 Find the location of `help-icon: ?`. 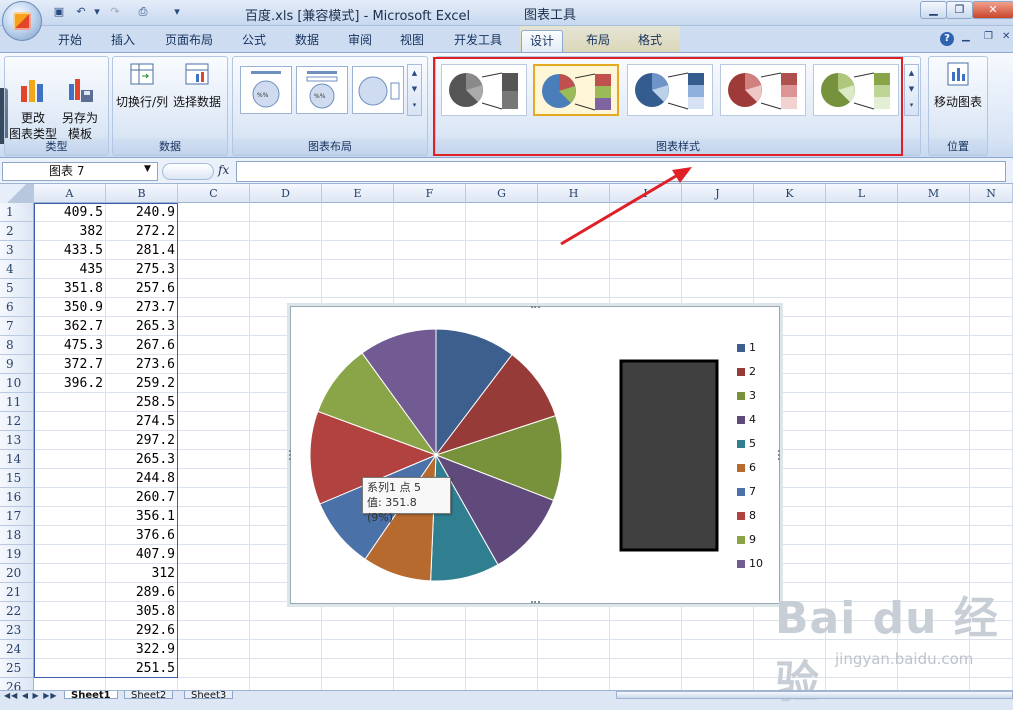

help-icon: ? is located at coordinates (947, 39).